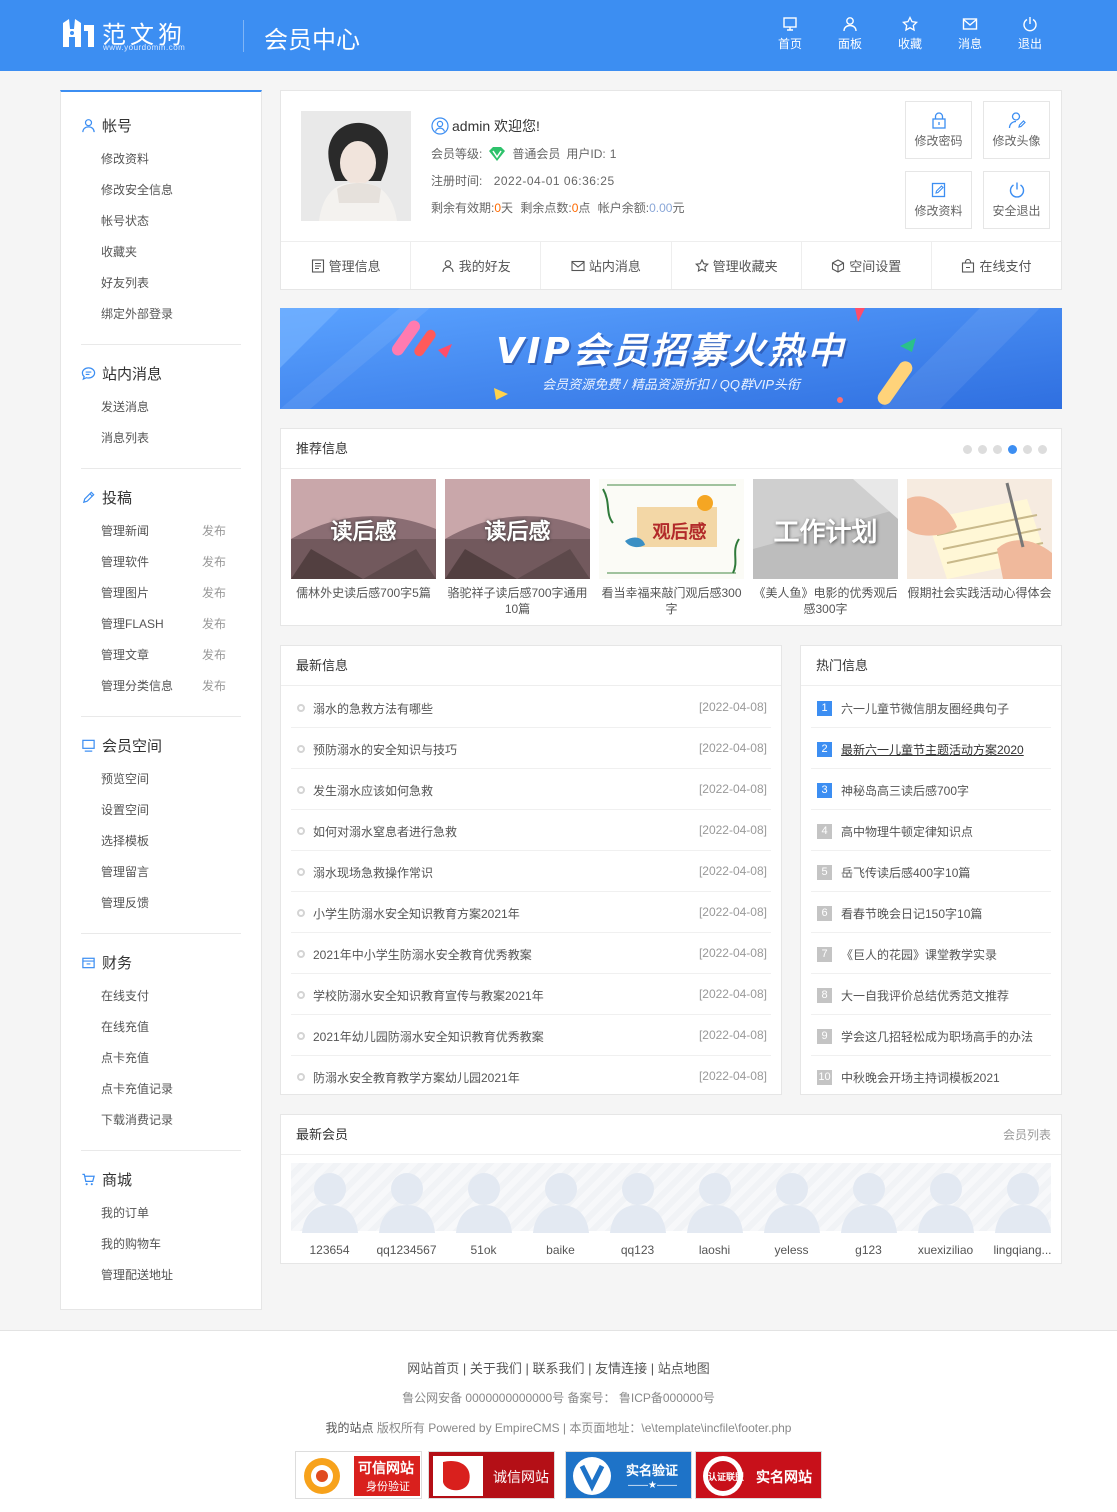  Describe the element at coordinates (531, 707) in the screenshot. I see `list-item: 溺水的急救方法有哪些 [2022-04-08]` at that location.